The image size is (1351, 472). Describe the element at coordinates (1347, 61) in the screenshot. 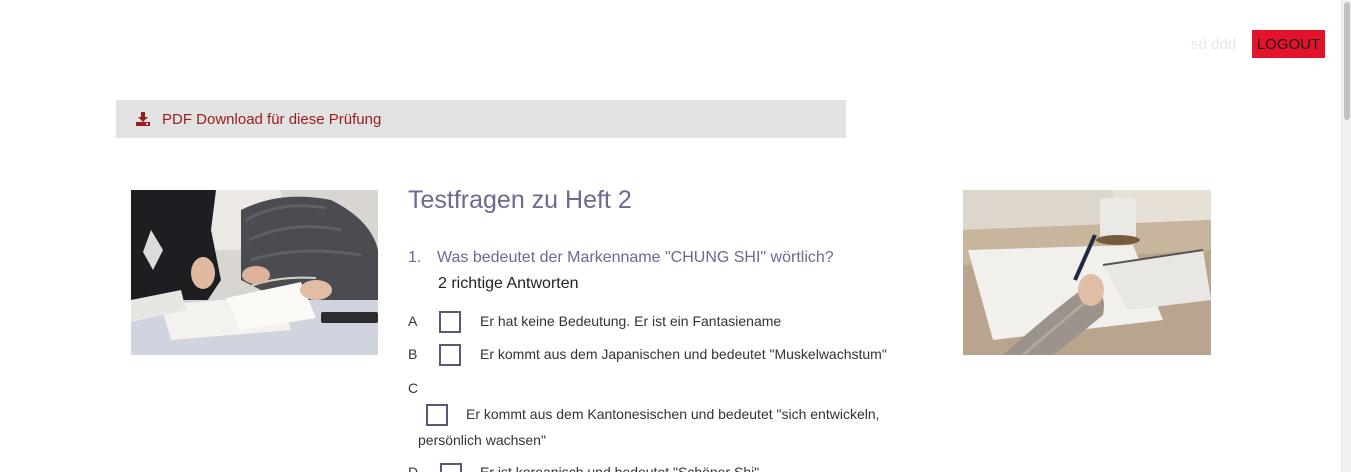

I see `scrollbar-thumb` at that location.